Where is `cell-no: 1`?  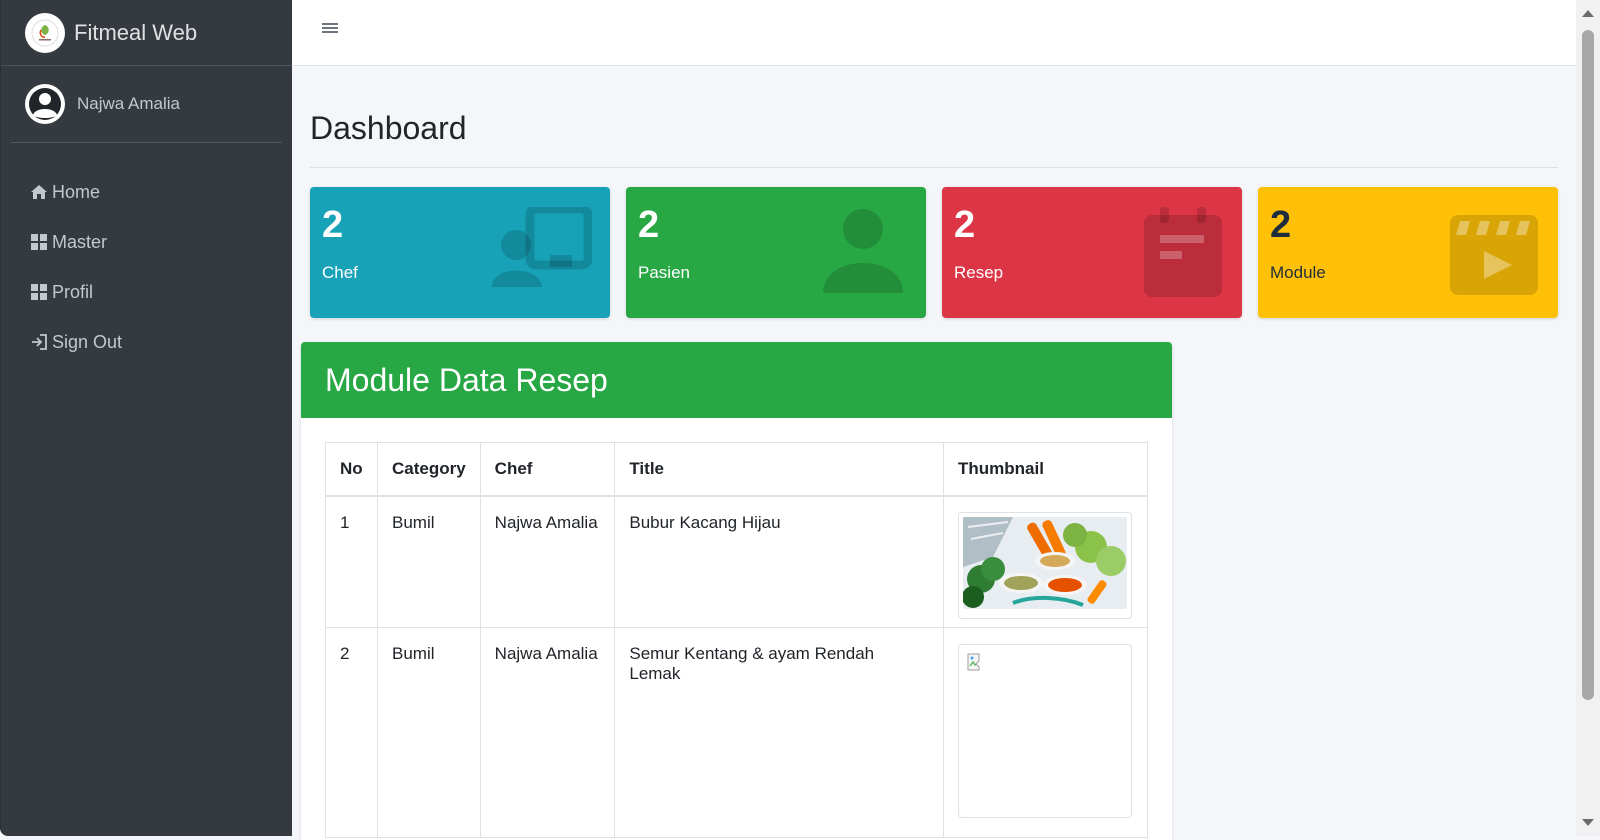
cell-no: 1 is located at coordinates (351, 561).